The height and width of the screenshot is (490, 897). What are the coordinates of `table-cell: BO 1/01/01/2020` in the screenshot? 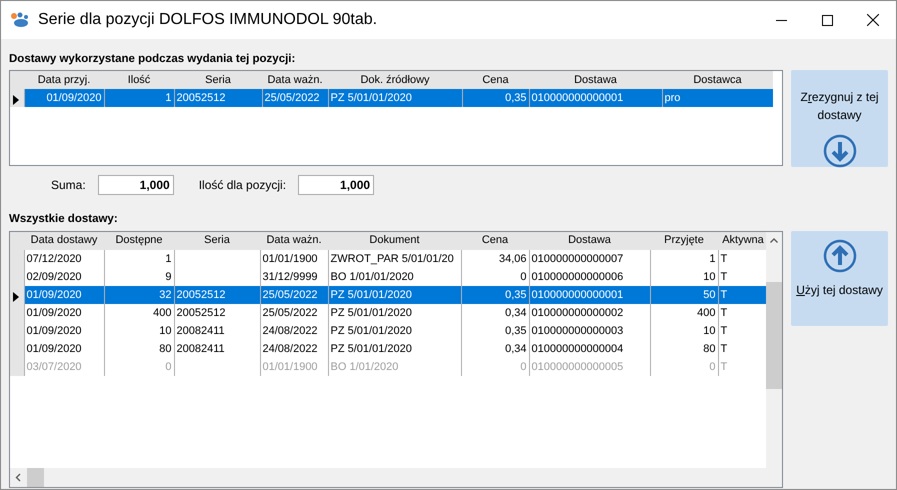 It's located at (372, 276).